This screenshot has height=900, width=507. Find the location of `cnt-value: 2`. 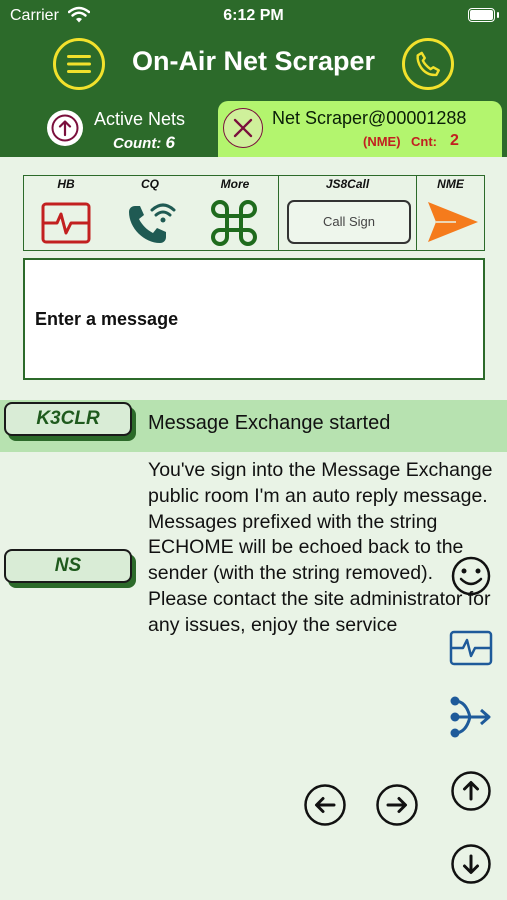

cnt-value: 2 is located at coordinates (454, 140).